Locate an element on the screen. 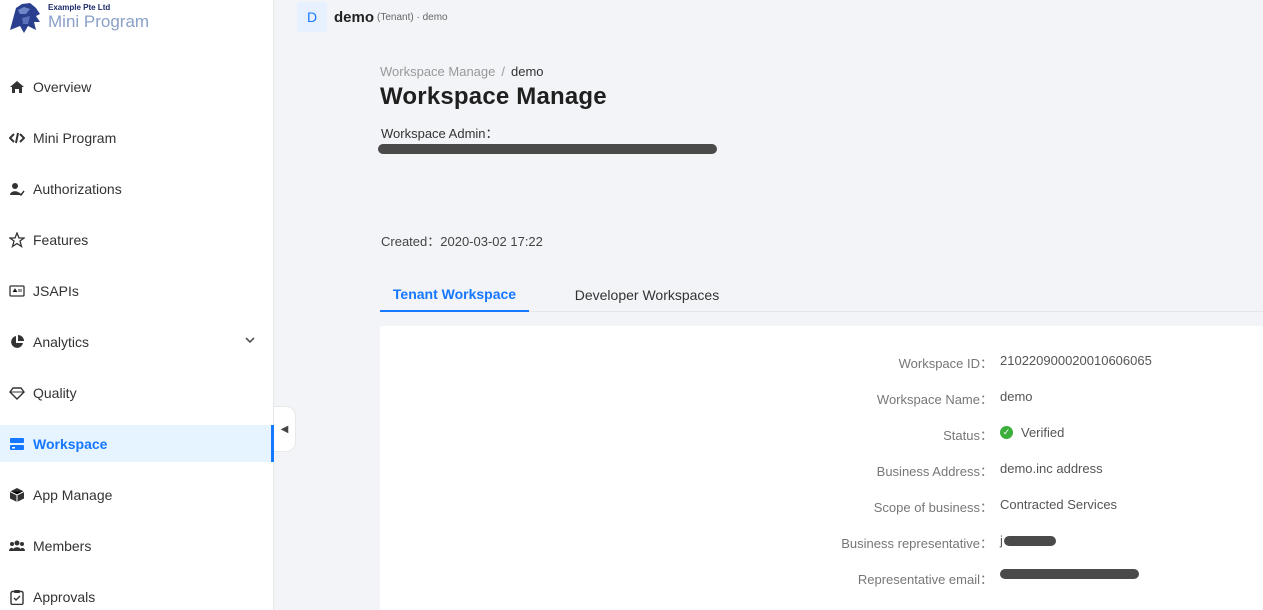 The width and height of the screenshot is (1263, 610). api-icon is located at coordinates (17, 291).